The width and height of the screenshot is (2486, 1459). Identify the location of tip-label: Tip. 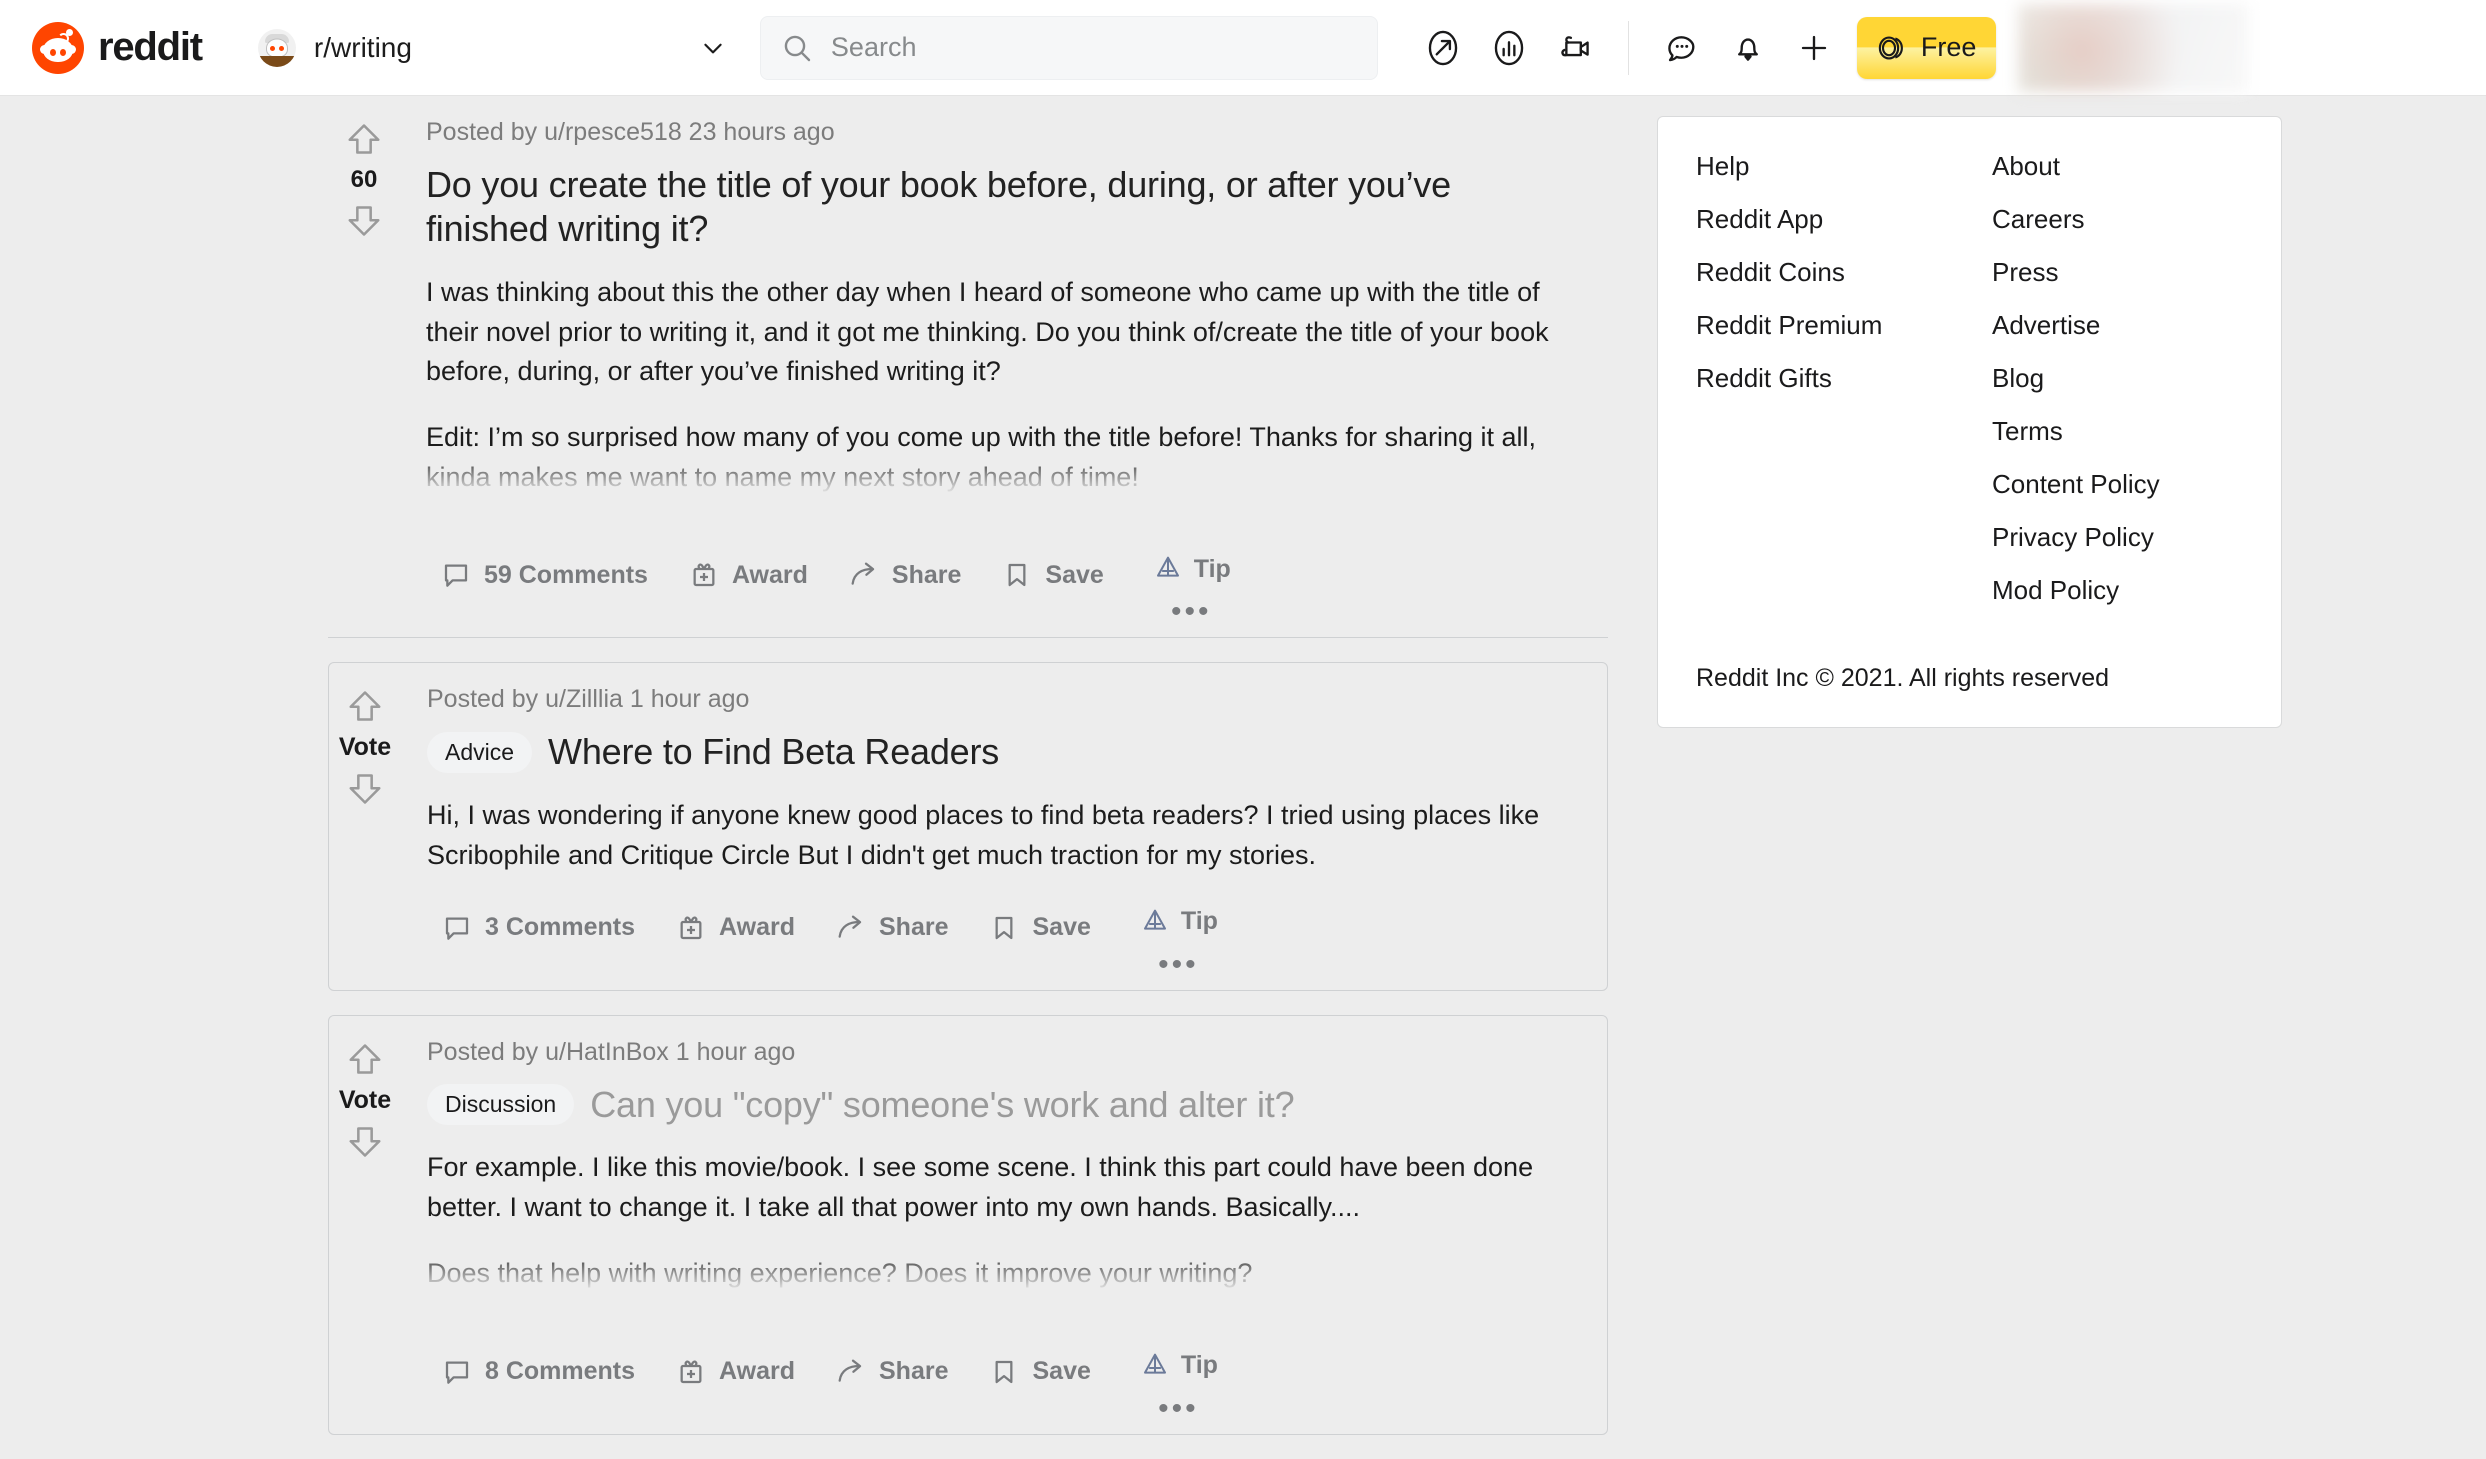
(1212, 568).